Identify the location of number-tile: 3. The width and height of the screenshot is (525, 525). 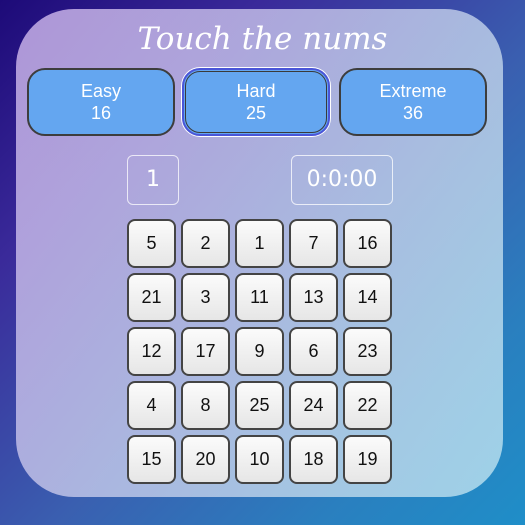
(205, 297).